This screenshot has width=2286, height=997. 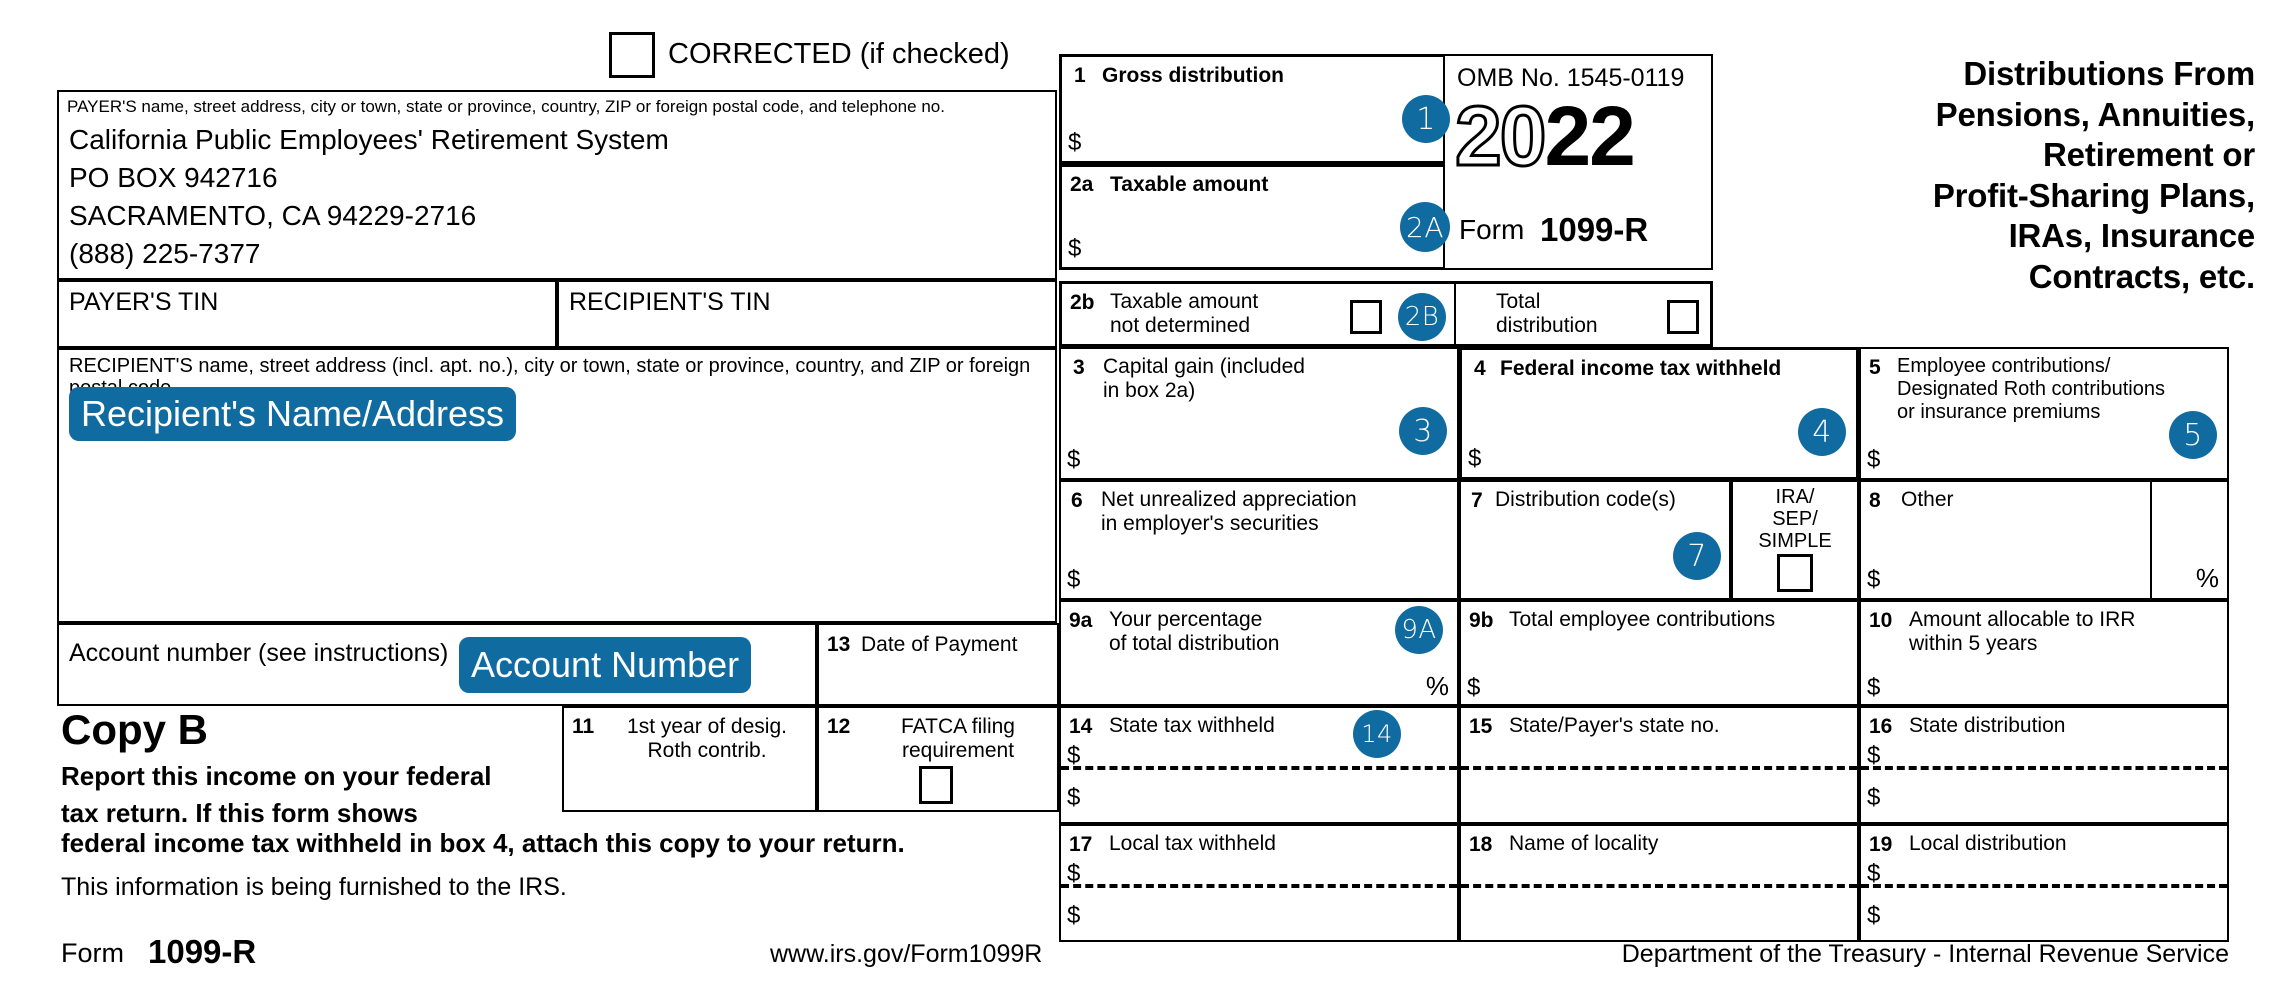 What do you see at coordinates (1082, 184) in the screenshot?
I see `box-2a-number: 2a` at bounding box center [1082, 184].